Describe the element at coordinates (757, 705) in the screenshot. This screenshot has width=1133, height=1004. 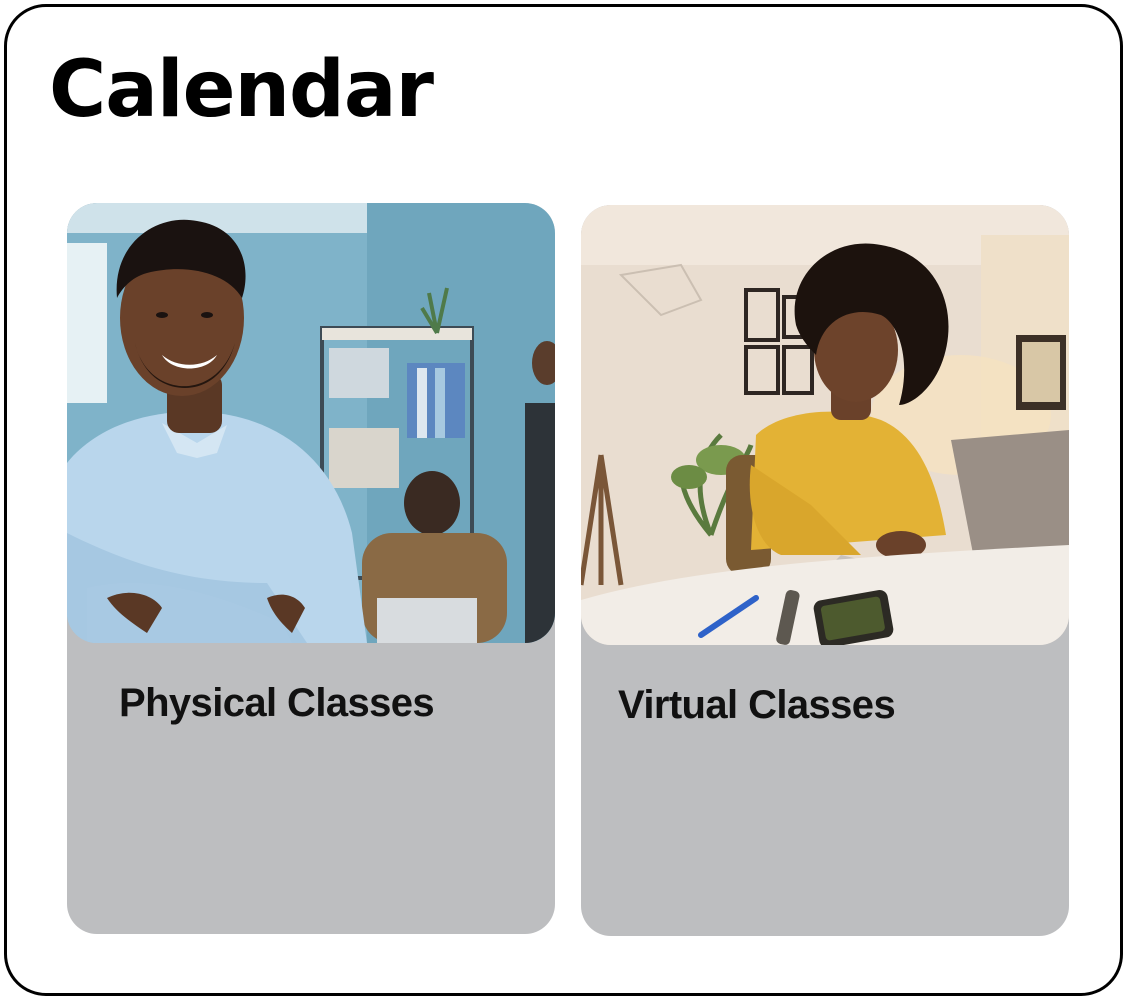
I see `virtual-classes-label: Virtual Classes` at that location.